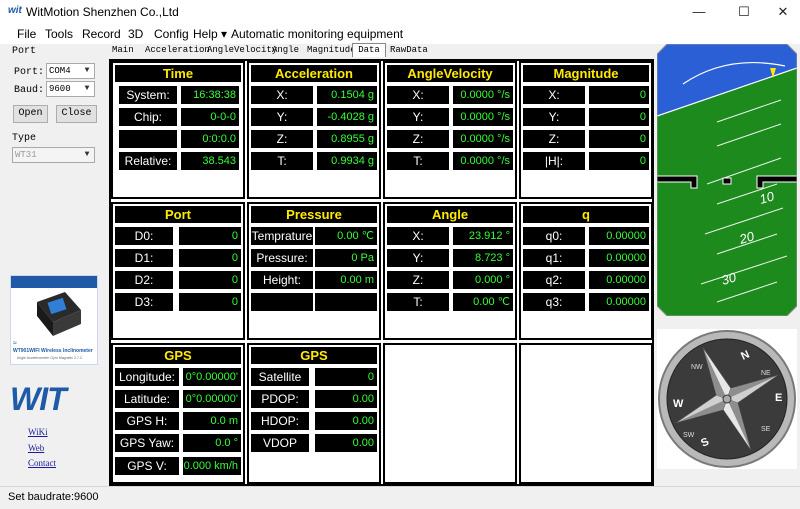 The width and height of the screenshot is (800, 509). Describe the element at coordinates (76, 114) in the screenshot. I see `close-port-button: Close` at that location.